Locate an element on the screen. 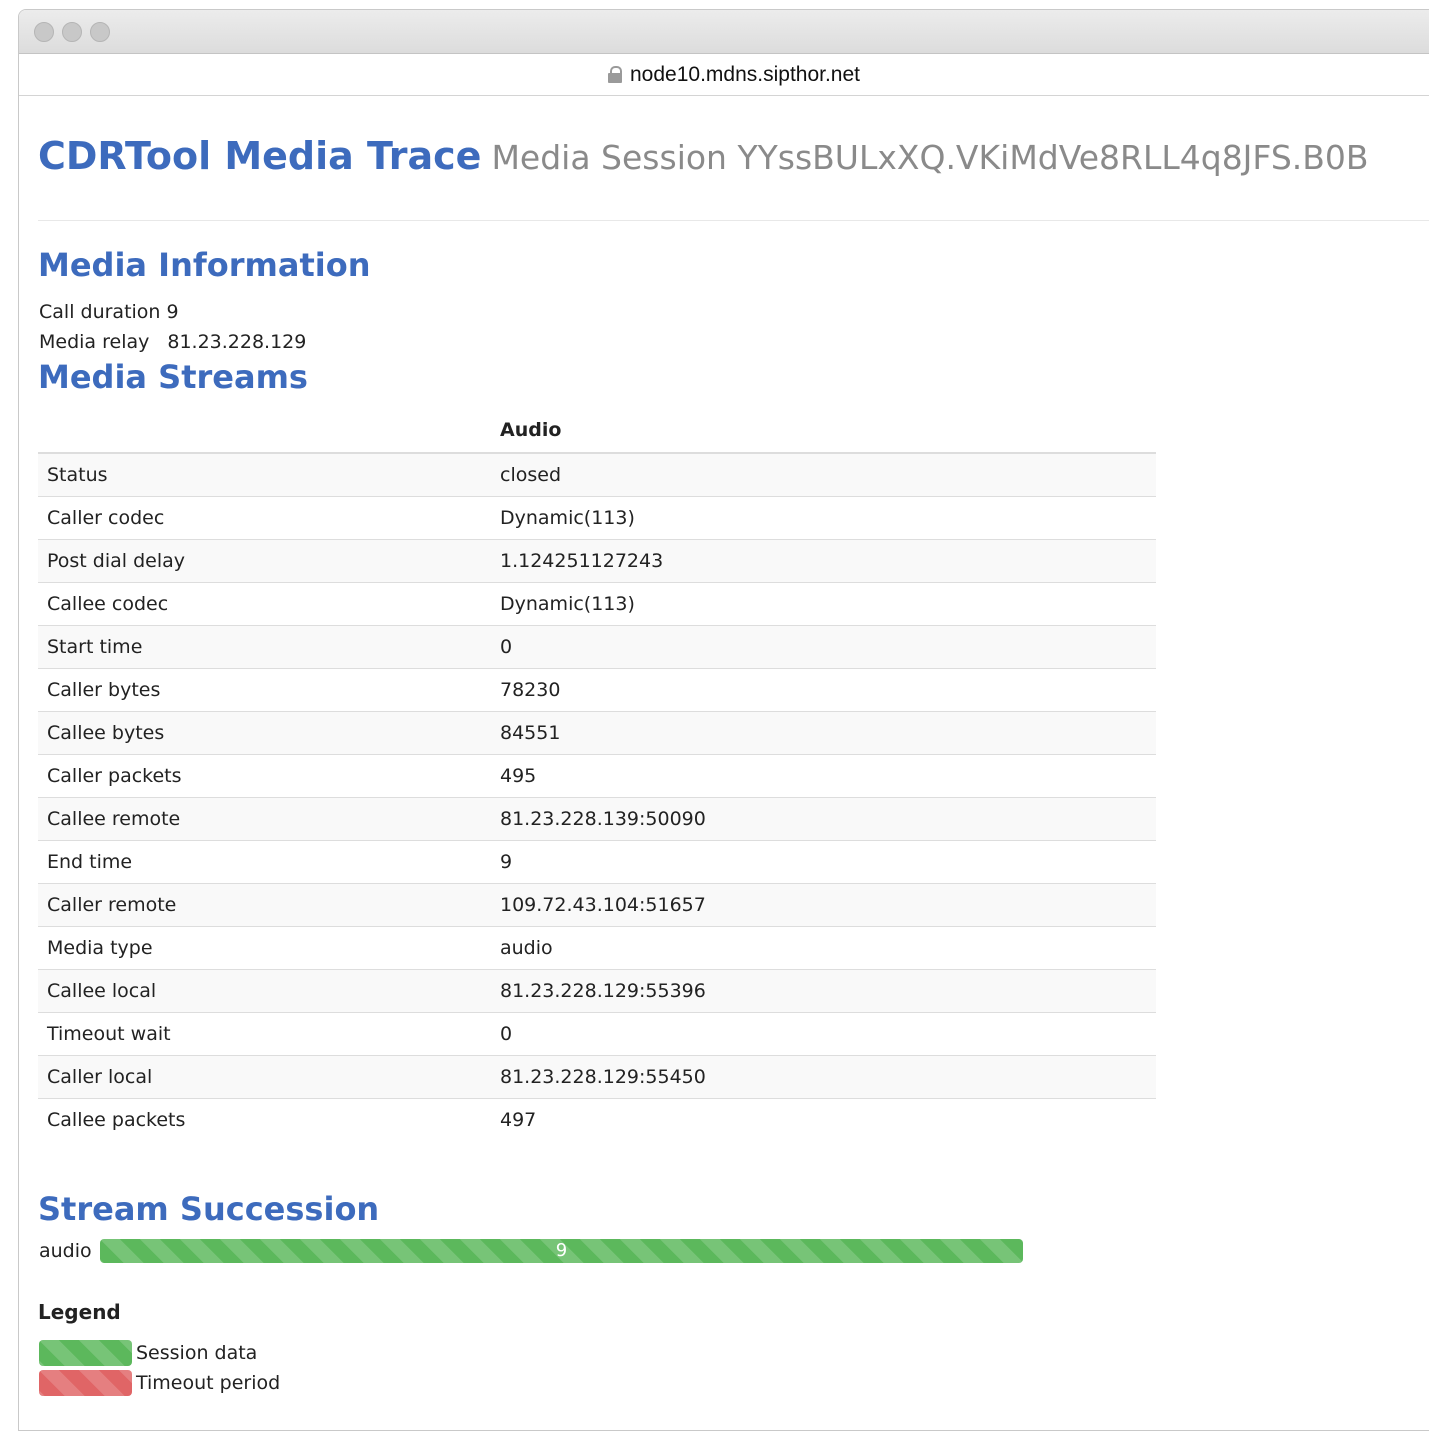 This screenshot has height=1431, width=1429. row-value: 81.23.228.129:55396 is located at coordinates (823, 991).